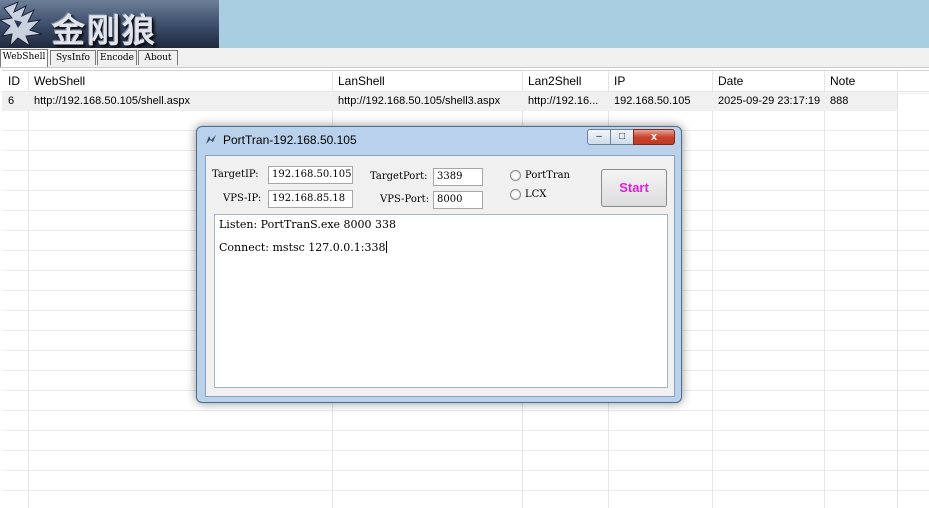  I want to click on column-header-ip: IP, so click(616, 81).